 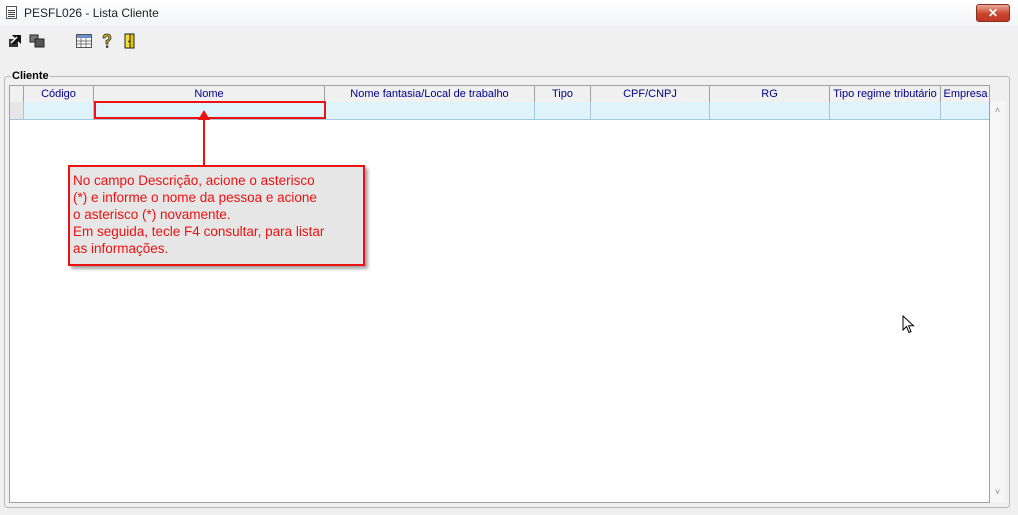 I want to click on close-button: ✕, so click(x=993, y=13).